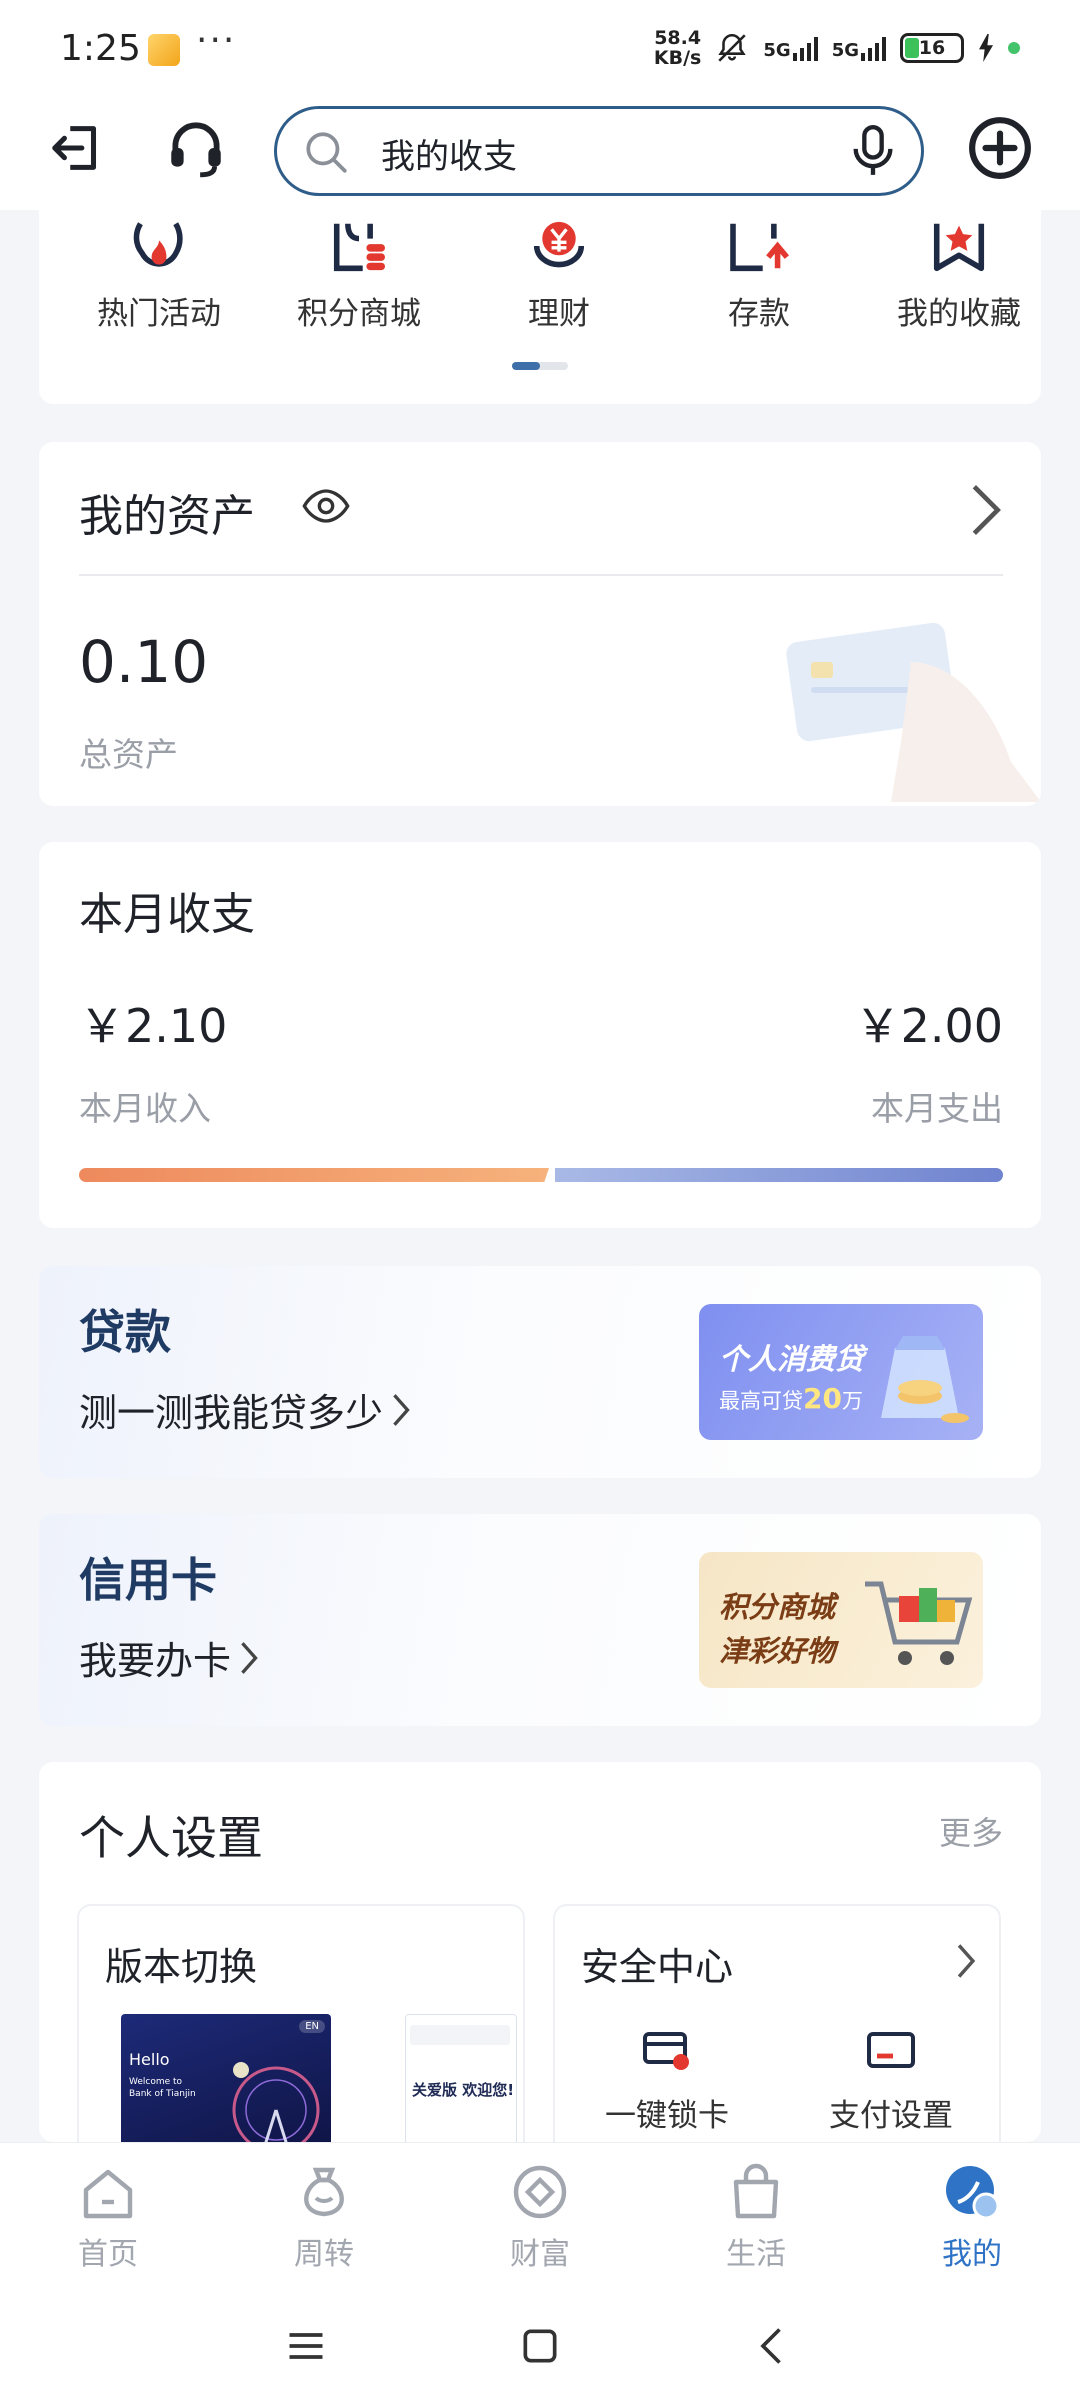 This screenshot has height=2400, width=1080. Describe the element at coordinates (756, 2191) in the screenshot. I see `shopping-bag-icon` at that location.